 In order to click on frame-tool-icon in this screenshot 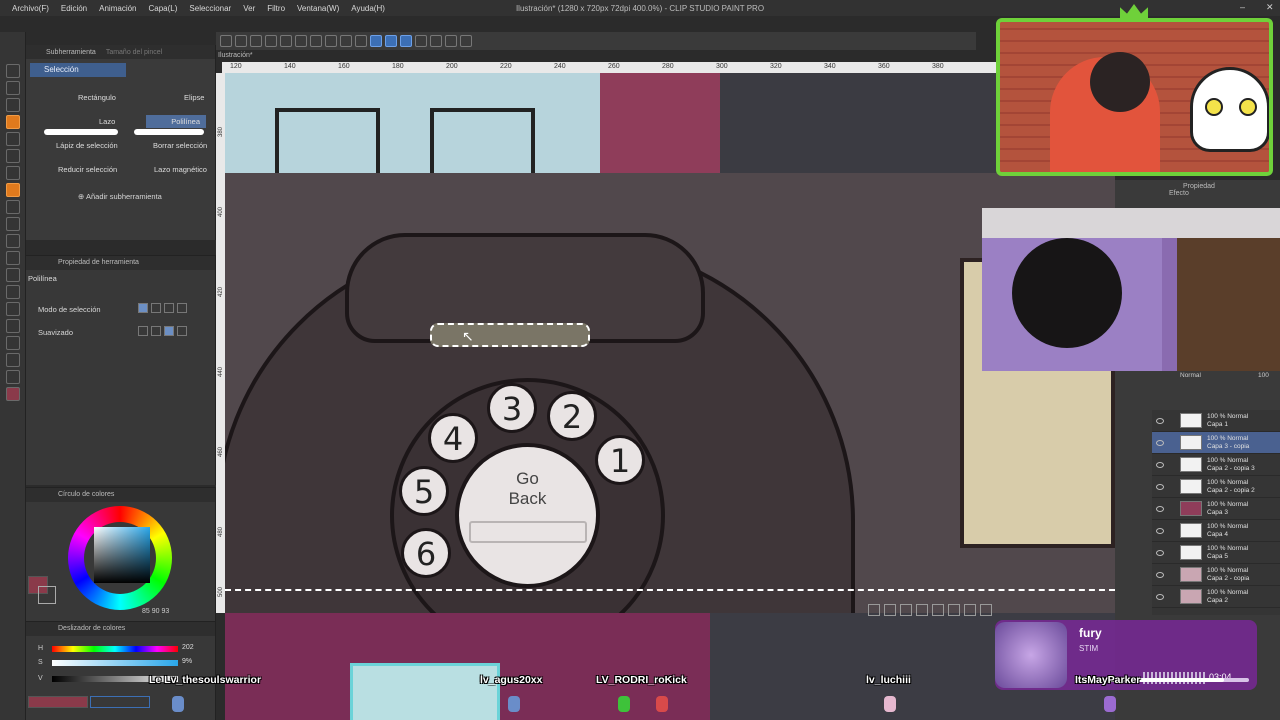, I will do `click(13, 309)`.